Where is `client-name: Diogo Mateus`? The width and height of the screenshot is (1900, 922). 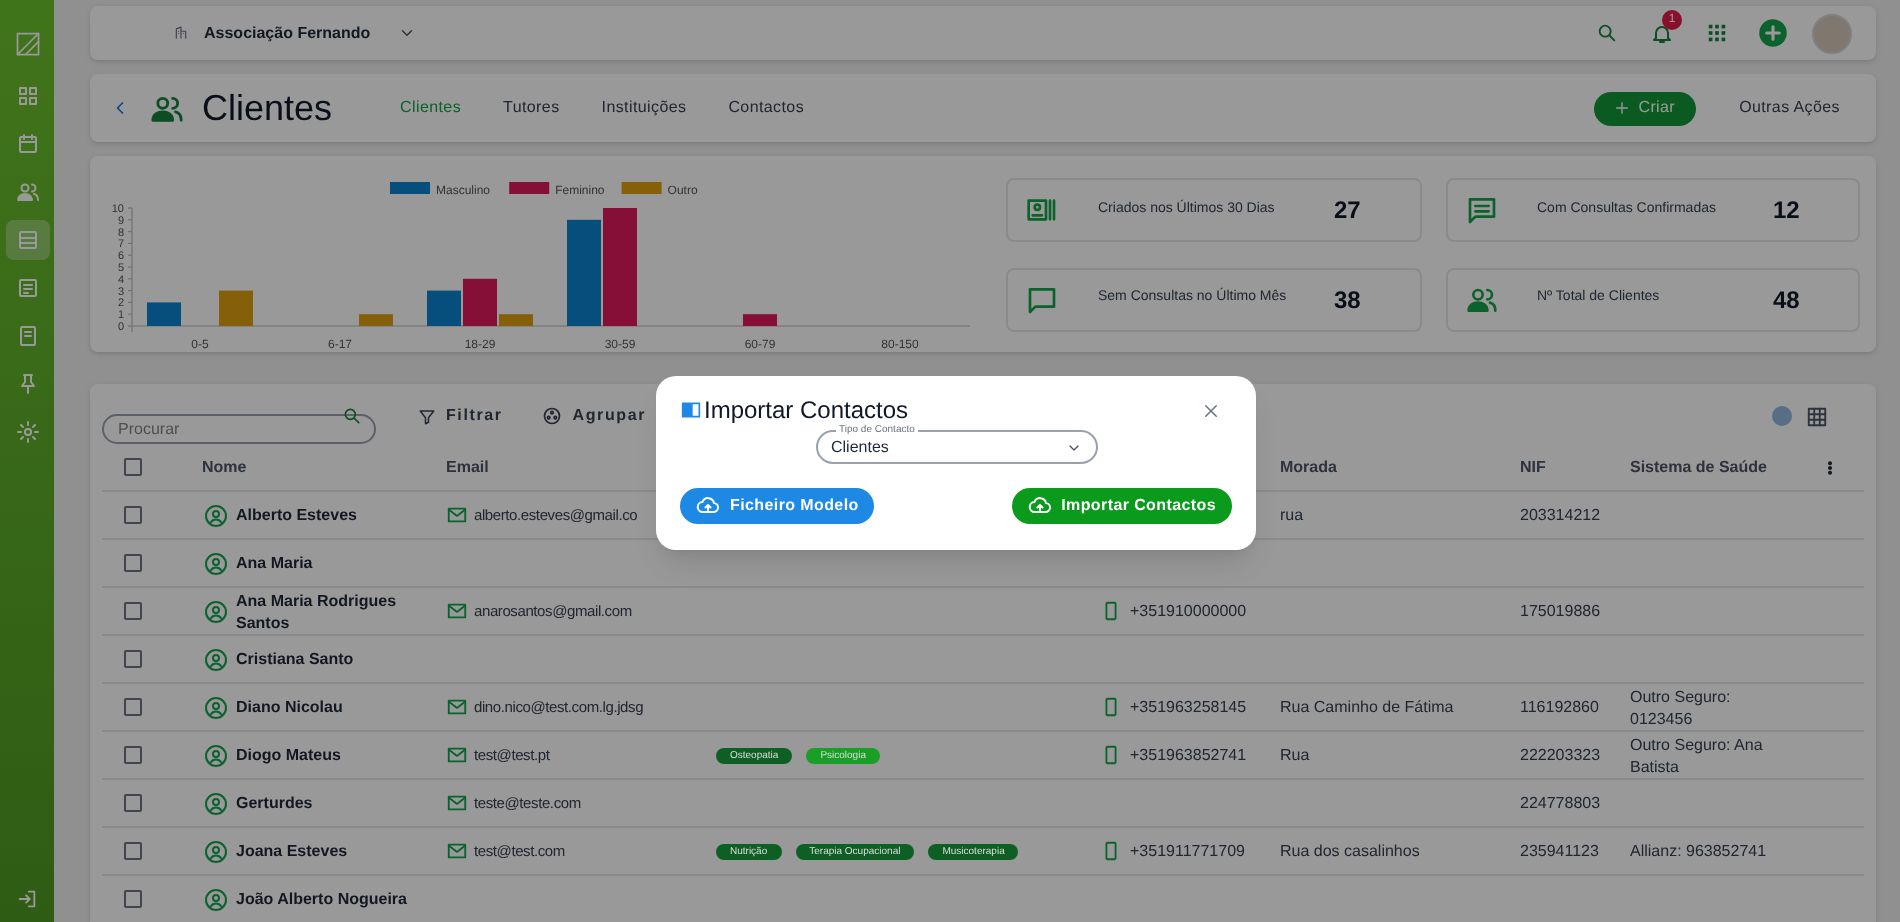
client-name: Diogo Mateus is located at coordinates (288, 755).